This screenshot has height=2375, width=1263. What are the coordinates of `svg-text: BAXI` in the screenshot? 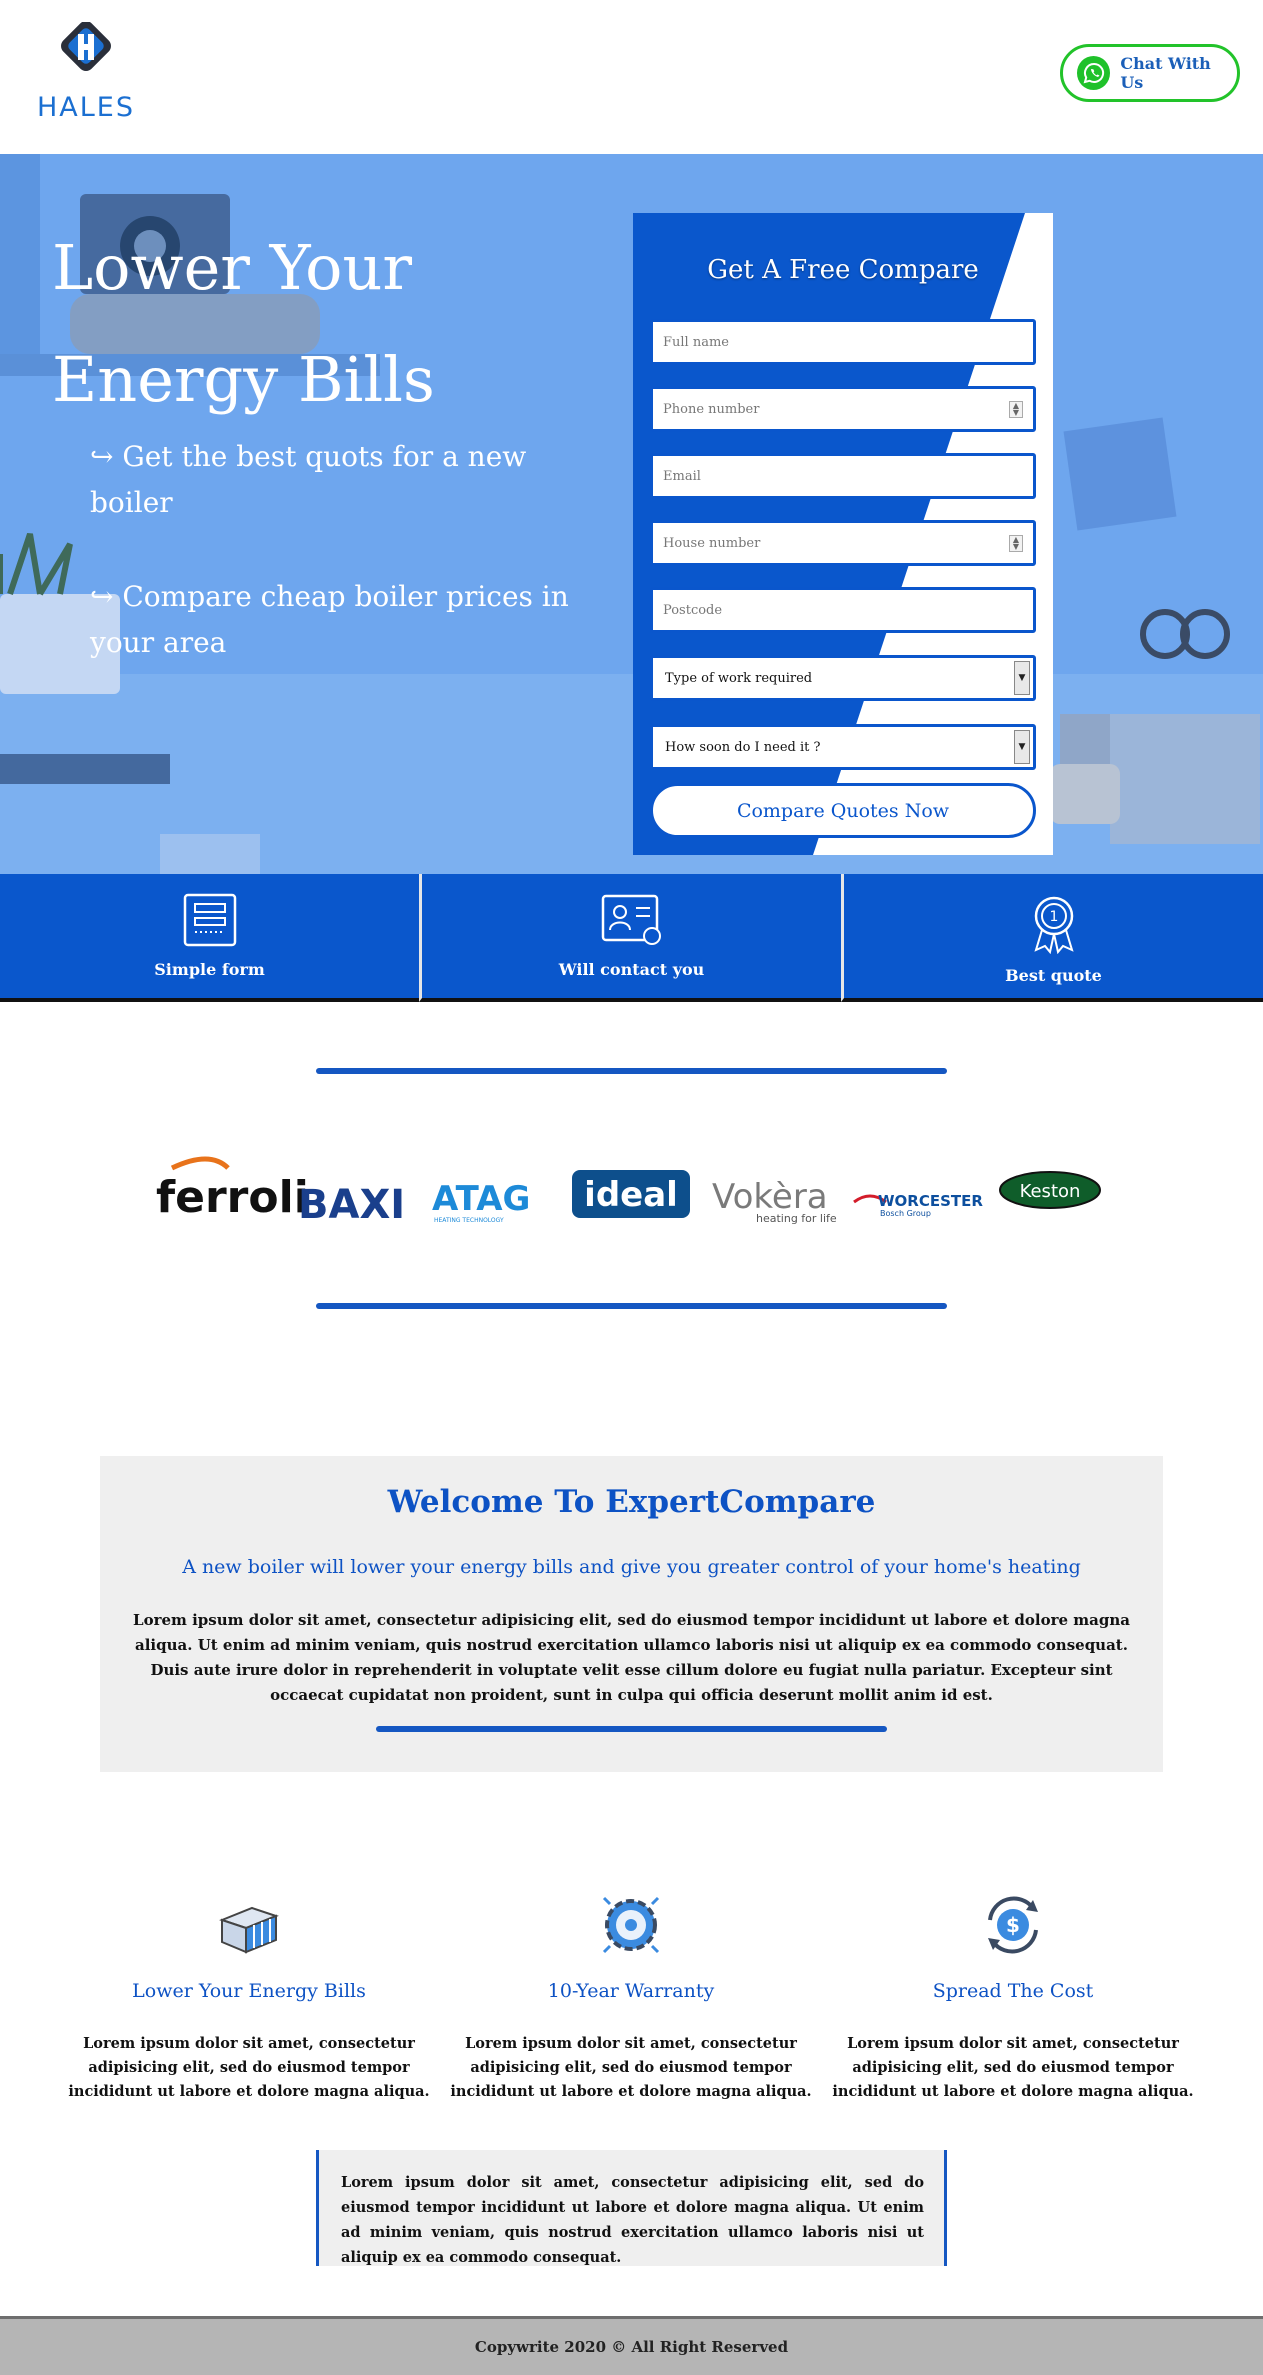 It's located at (351, 1205).